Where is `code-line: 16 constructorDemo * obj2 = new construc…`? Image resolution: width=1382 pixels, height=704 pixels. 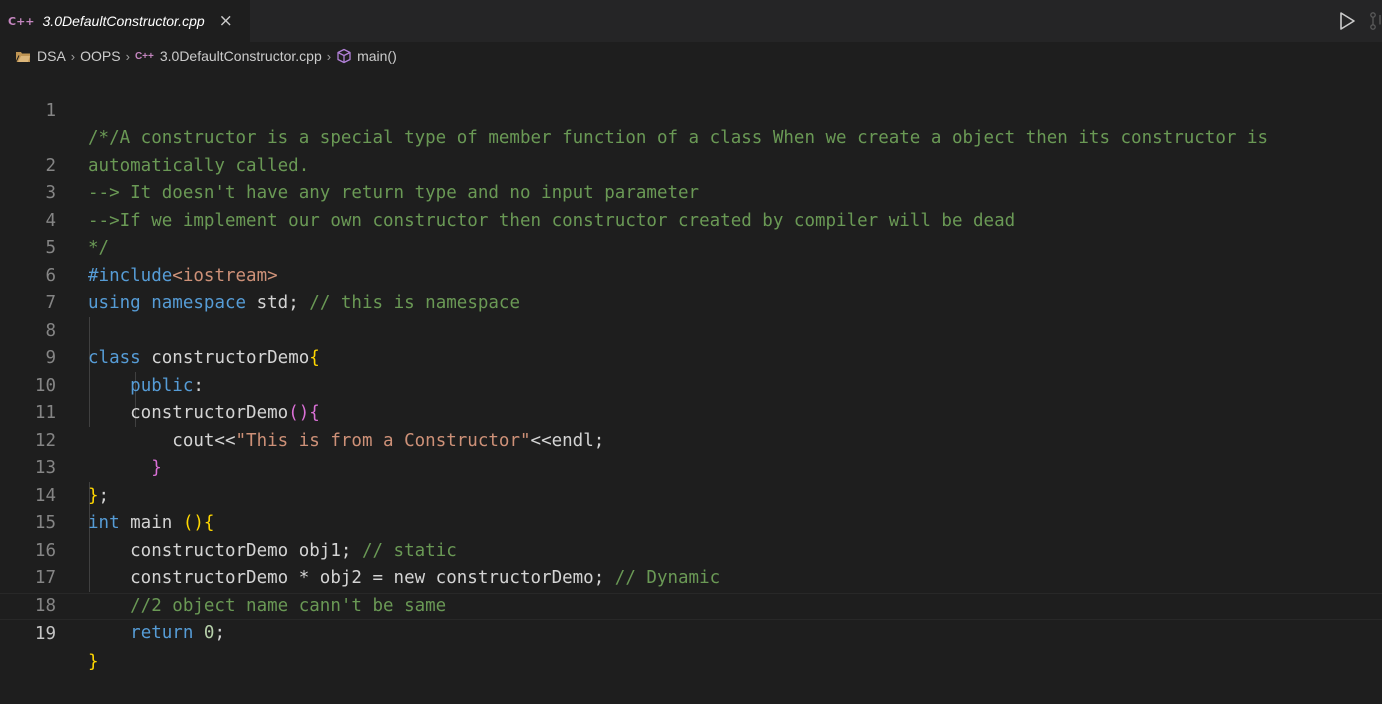 code-line: 16 constructorDemo * obj2 = new construc… is located at coordinates (691, 549).